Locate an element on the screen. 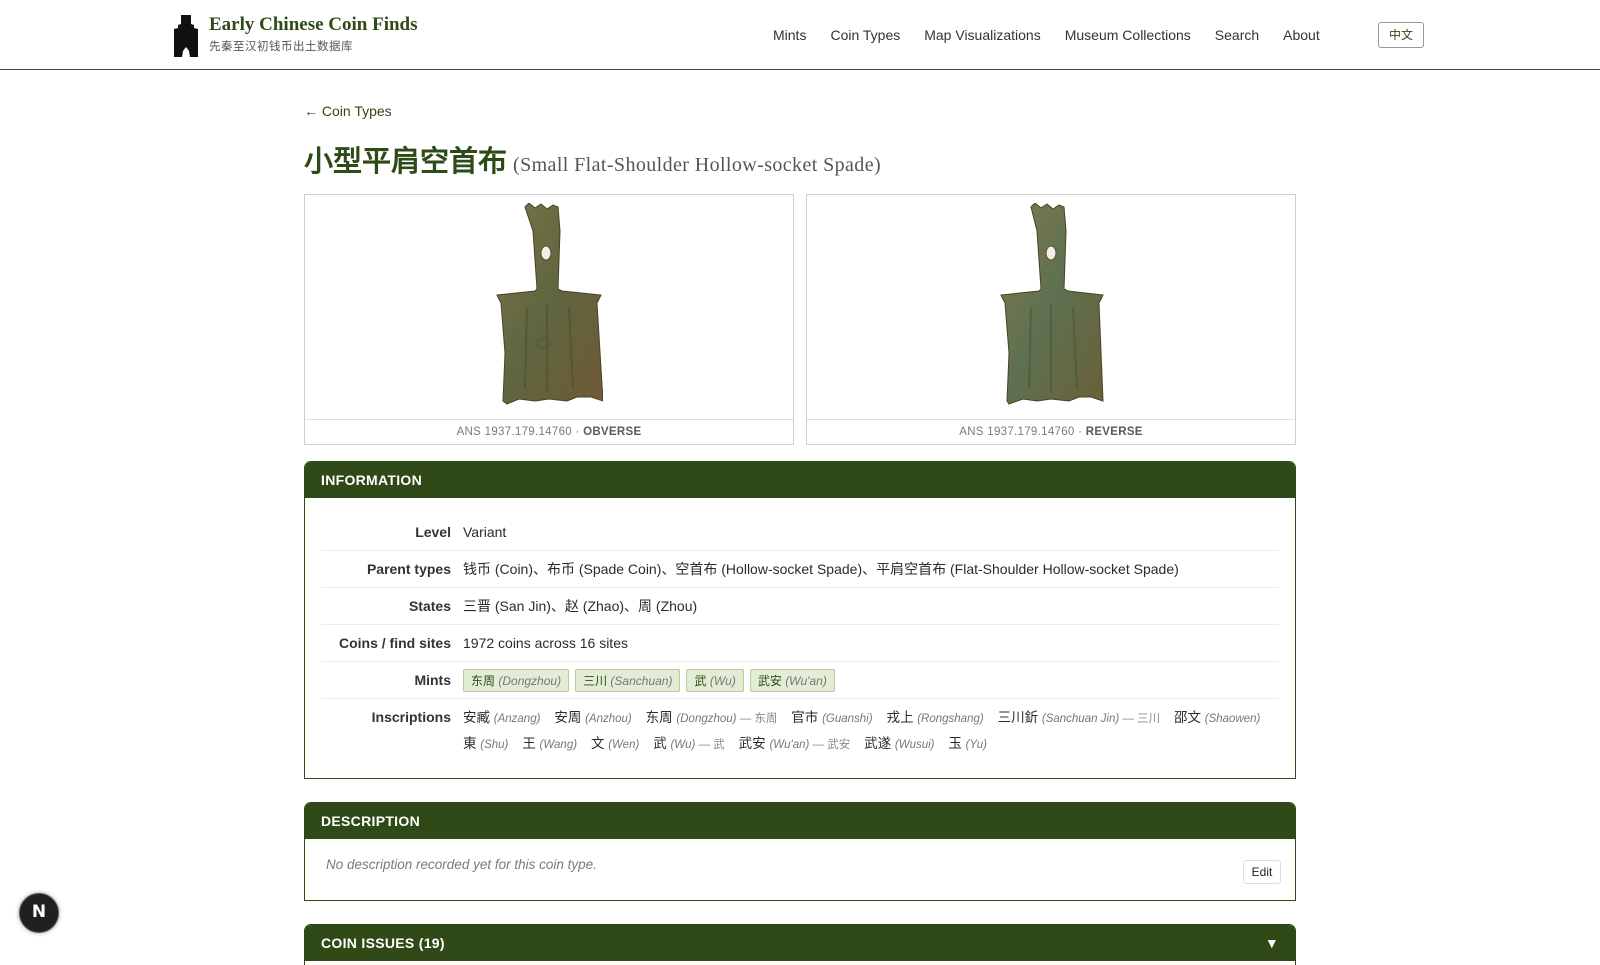 The height and width of the screenshot is (965, 1600). inscription-item: 戎上 (Rongshang) is located at coordinates (934, 717).